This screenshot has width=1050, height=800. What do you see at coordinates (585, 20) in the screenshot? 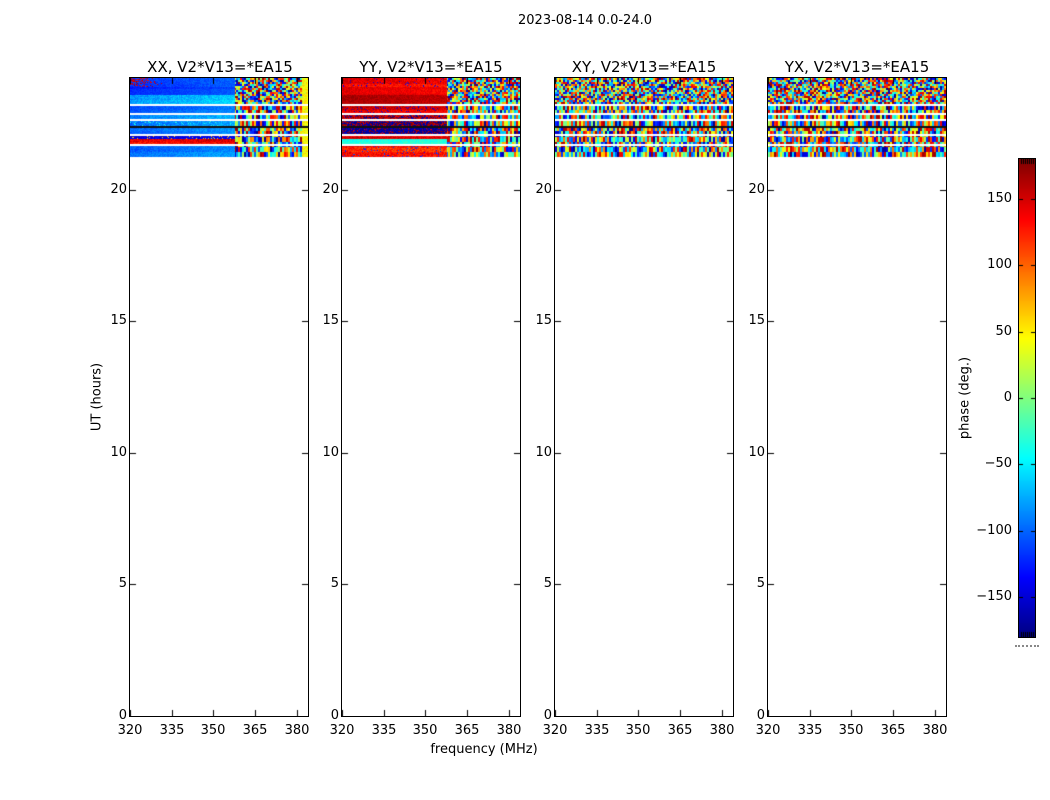
I see `figure-title: 2023-08-14 0.0-24.0` at bounding box center [585, 20].